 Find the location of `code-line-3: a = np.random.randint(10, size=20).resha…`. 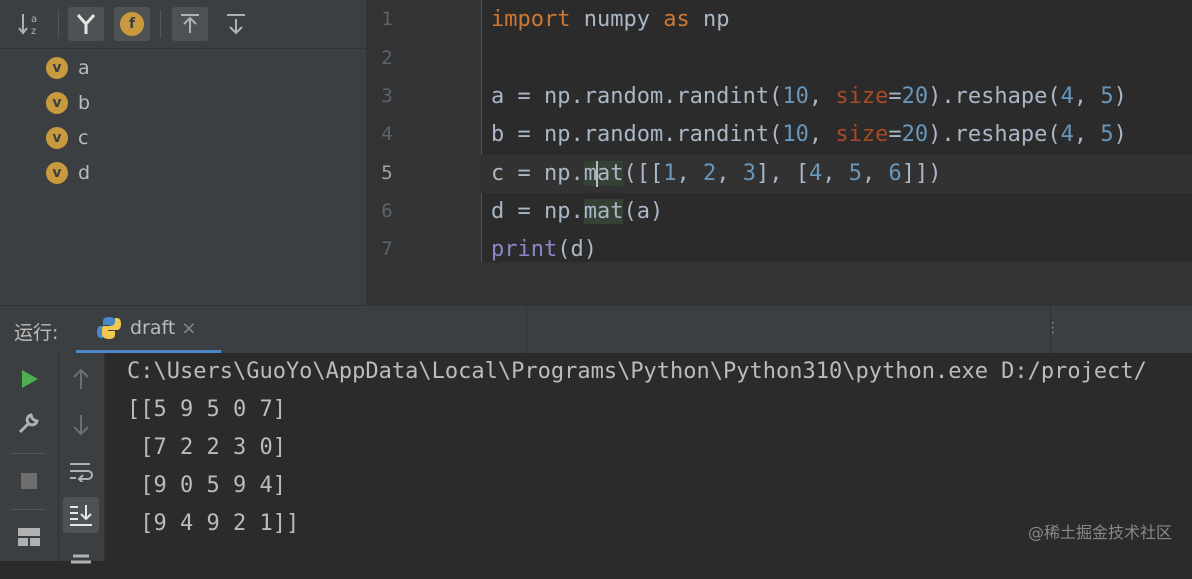

code-line-3: a = np.random.randint(10, size=20).resha… is located at coordinates (809, 96).